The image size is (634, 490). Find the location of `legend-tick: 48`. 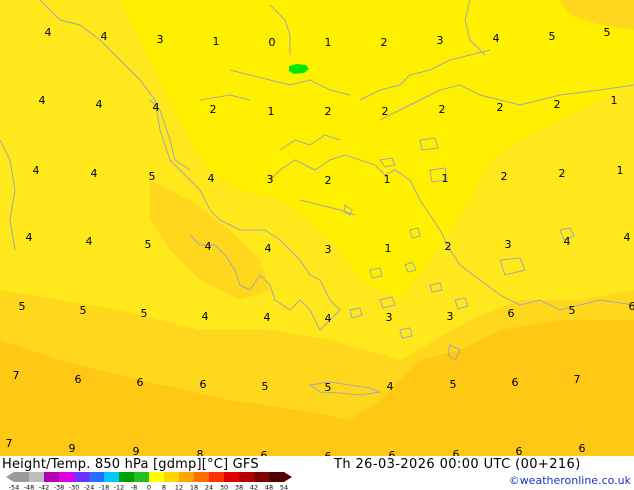

legend-tick: 48 is located at coordinates (269, 487).